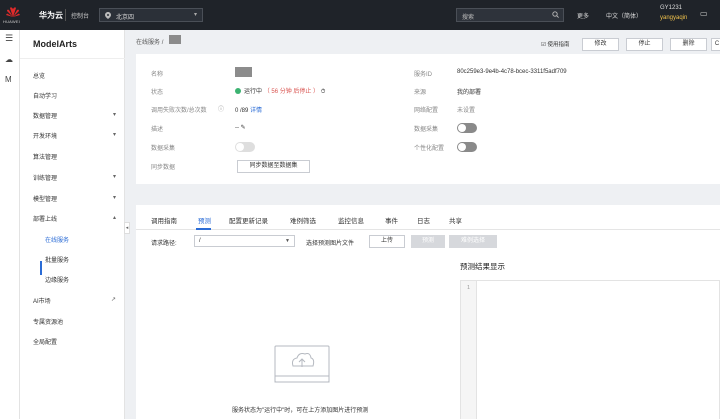  Describe the element at coordinates (624, 15) in the screenshot. I see `language-selector: 中文（简体）` at that location.